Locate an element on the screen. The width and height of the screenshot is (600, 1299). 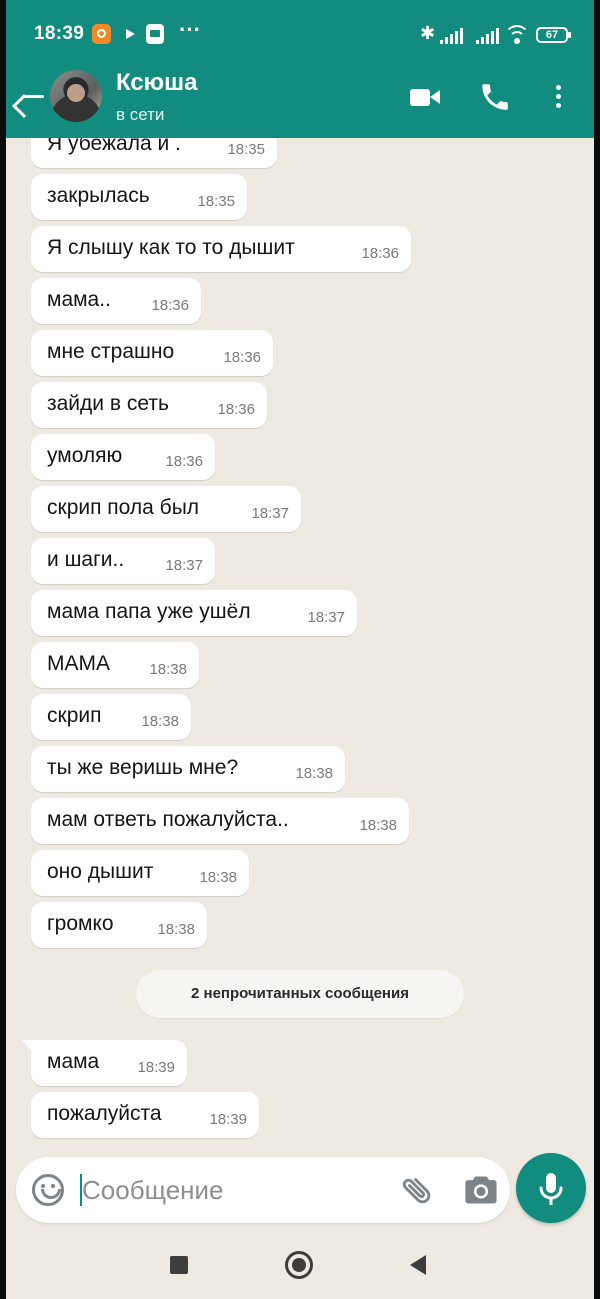
composer-bar is located at coordinates (300, 1191).